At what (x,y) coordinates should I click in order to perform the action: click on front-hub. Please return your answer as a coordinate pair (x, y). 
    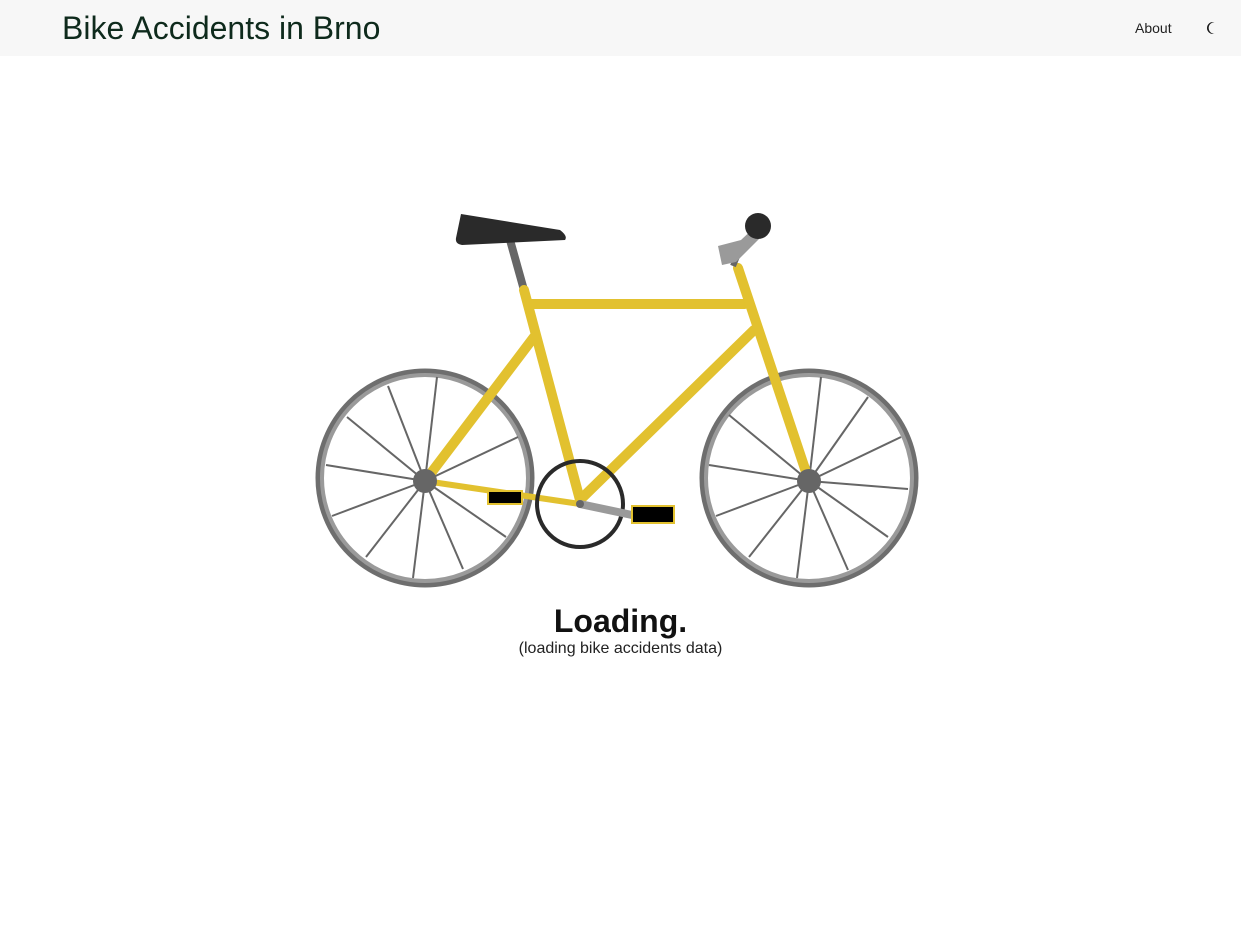
    Looking at the image, I should click on (809, 481).